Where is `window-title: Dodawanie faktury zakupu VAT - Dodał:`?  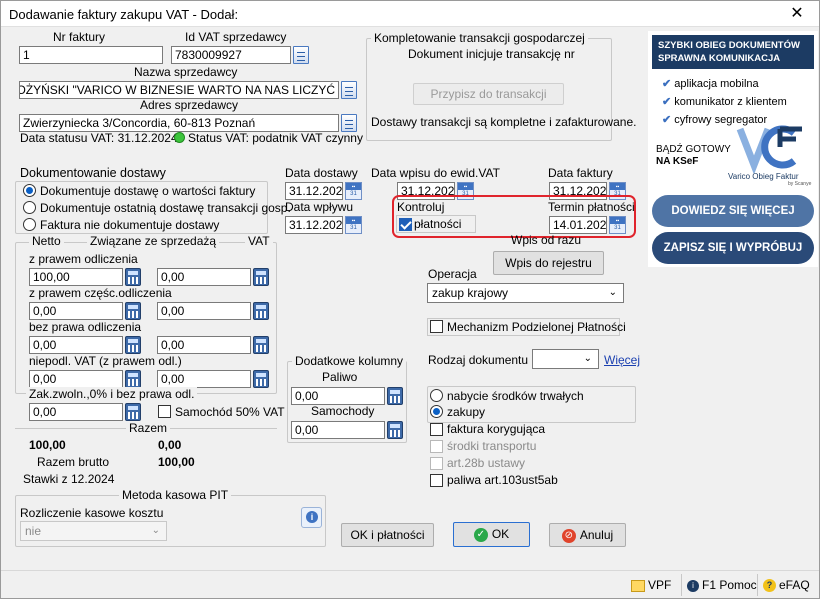
window-title: Dodawanie faktury zakupu VAT - Dodał: is located at coordinates (124, 14).